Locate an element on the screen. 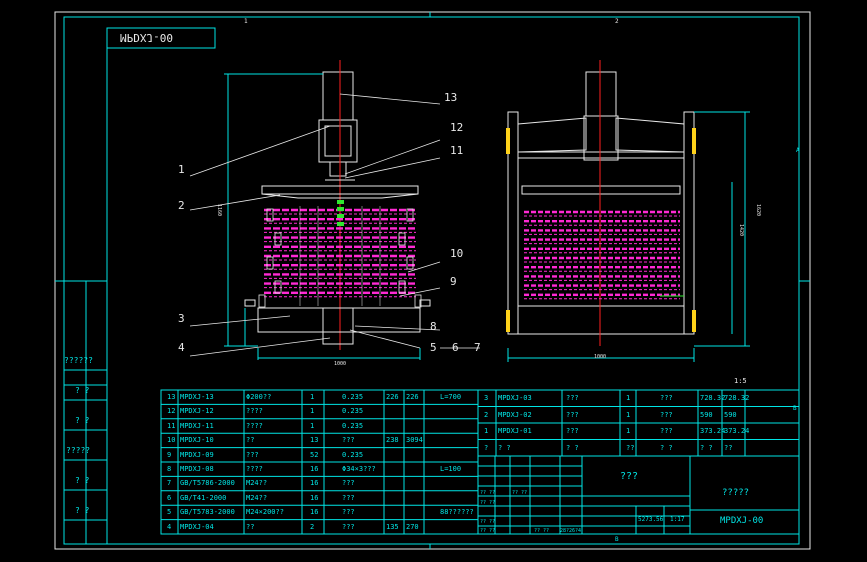 The image size is (867, 562). bom-left-cell: 52 is located at coordinates (314, 454).